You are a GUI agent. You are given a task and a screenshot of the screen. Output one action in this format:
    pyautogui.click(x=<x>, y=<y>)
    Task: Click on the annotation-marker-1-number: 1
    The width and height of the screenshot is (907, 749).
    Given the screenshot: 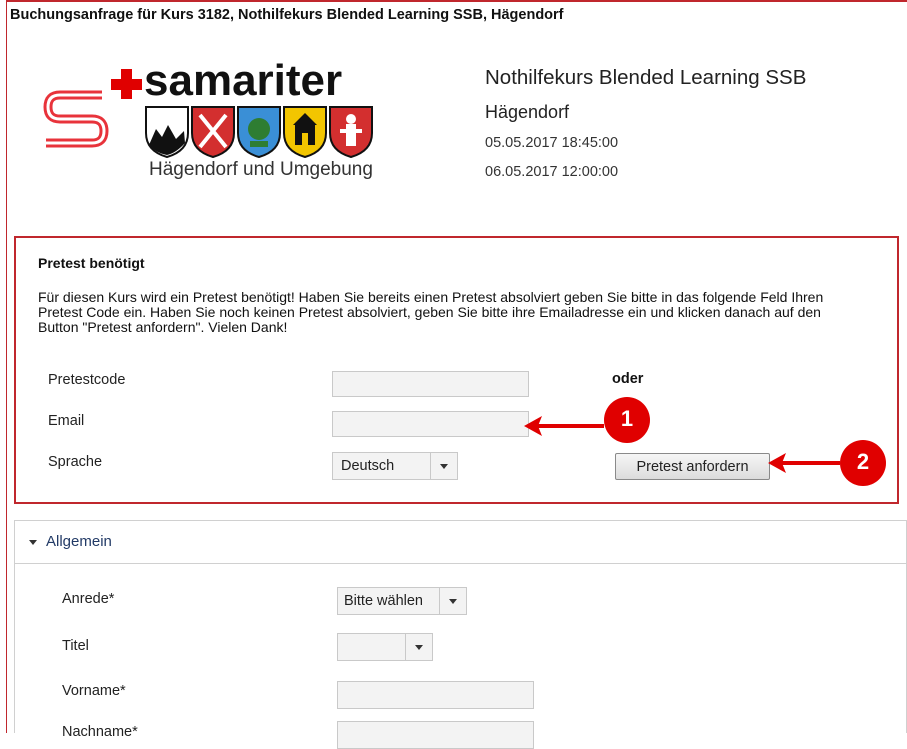 What is the action you would take?
    pyautogui.click(x=627, y=418)
    